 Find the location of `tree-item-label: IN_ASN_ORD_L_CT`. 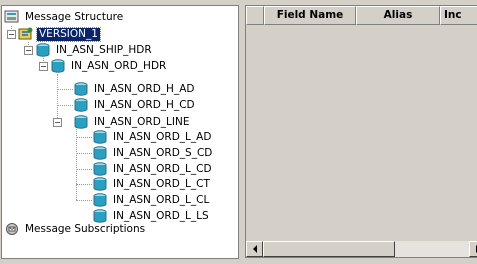

tree-item-label: IN_ASN_ORD_L_CT is located at coordinates (161, 183).